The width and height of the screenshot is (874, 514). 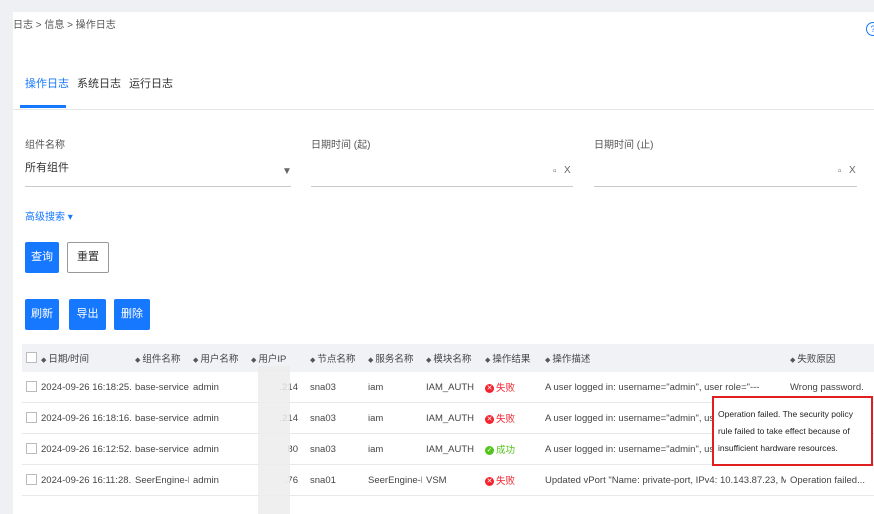 I want to click on query-button: 查询, so click(x=42, y=257).